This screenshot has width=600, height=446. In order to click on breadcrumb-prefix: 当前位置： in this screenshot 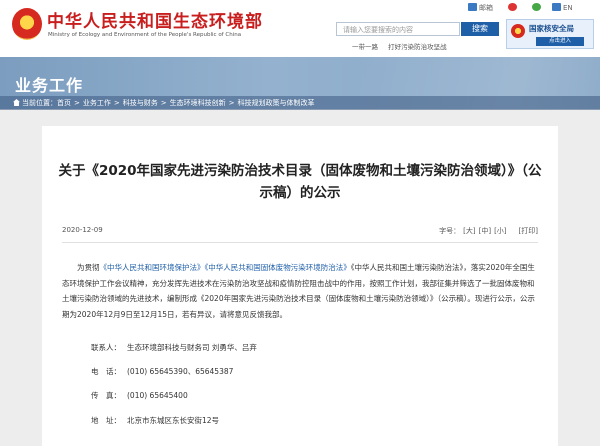, I will do `click(39, 103)`.